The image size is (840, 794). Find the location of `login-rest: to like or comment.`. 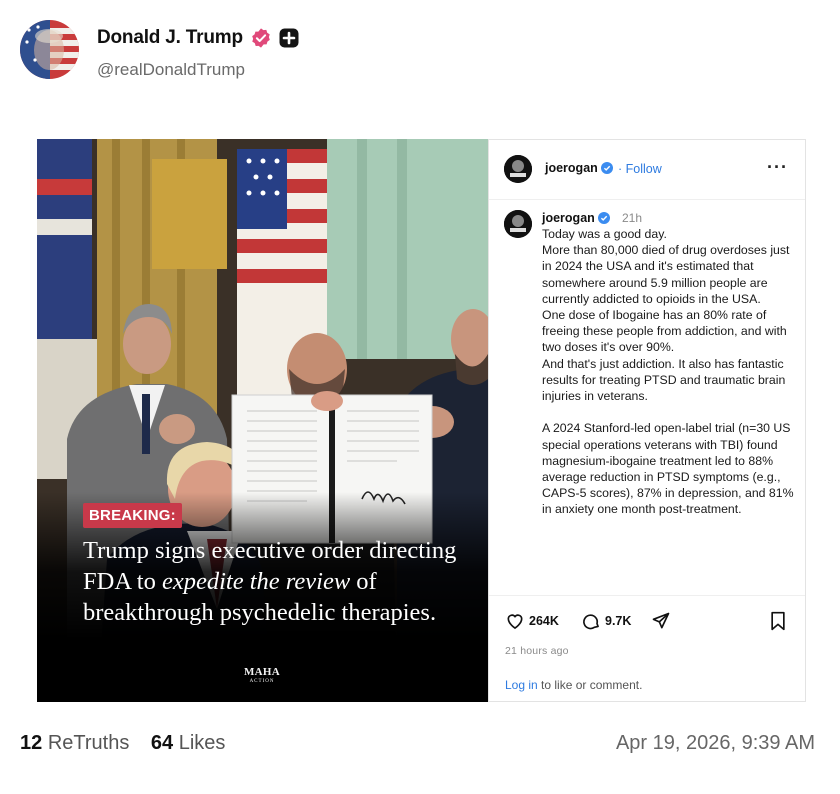

login-rest: to like or comment. is located at coordinates (590, 685).